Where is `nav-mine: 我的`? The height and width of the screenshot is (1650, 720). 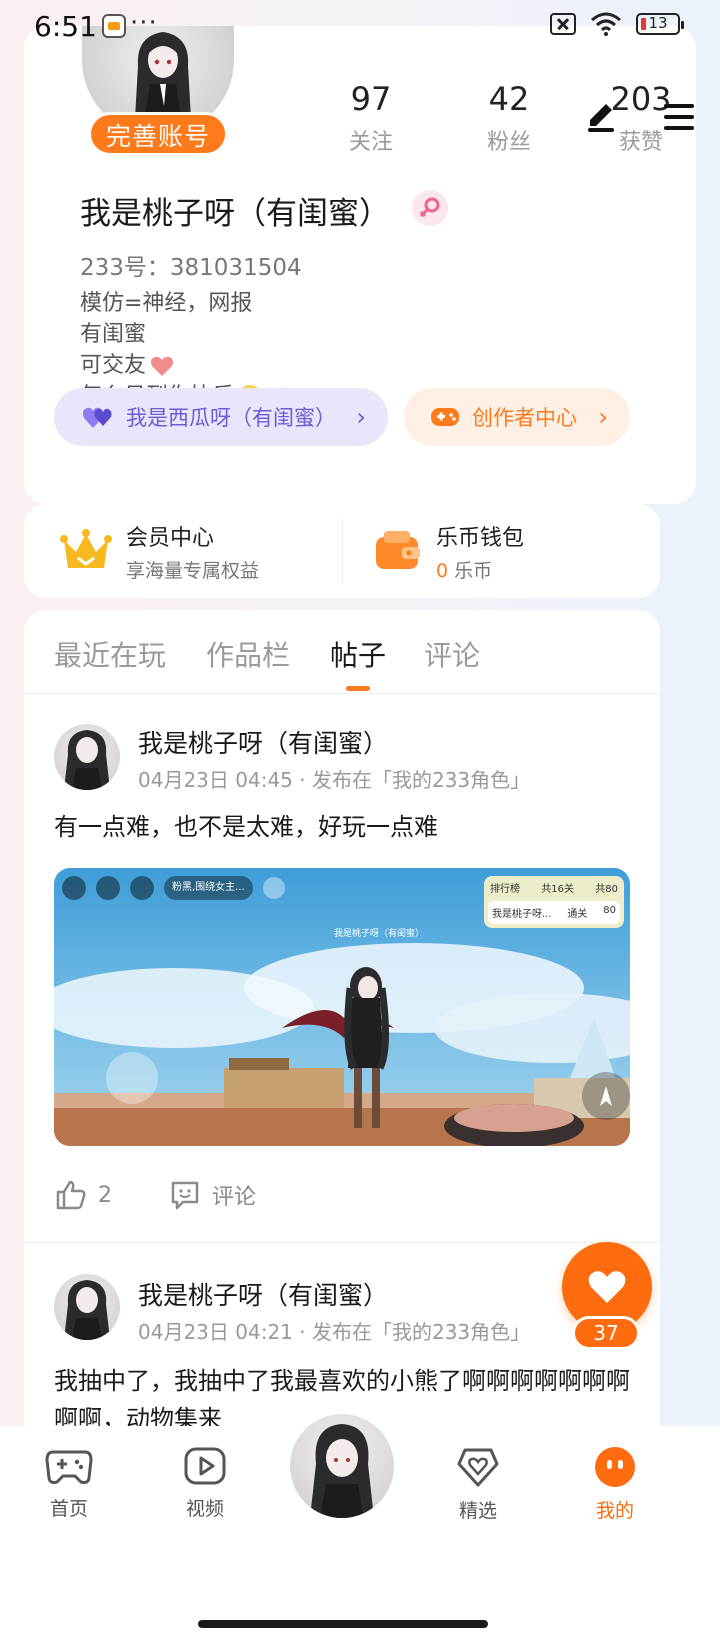
nav-mine: 我的 is located at coordinates (615, 1484).